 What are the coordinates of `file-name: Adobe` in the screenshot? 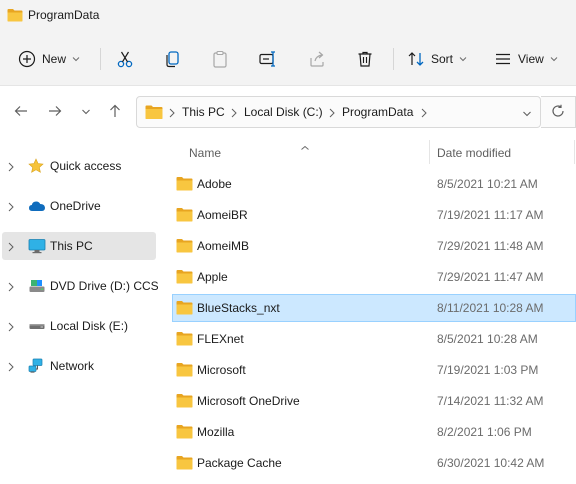 It's located at (214, 184).